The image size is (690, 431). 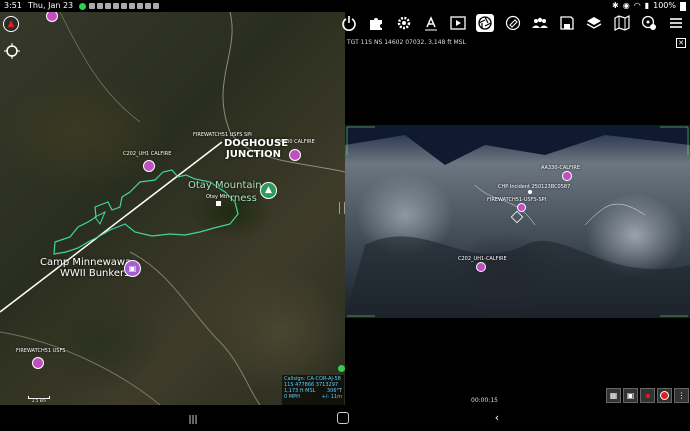 I want to click on more-icon: ⋮, so click(x=681, y=395).